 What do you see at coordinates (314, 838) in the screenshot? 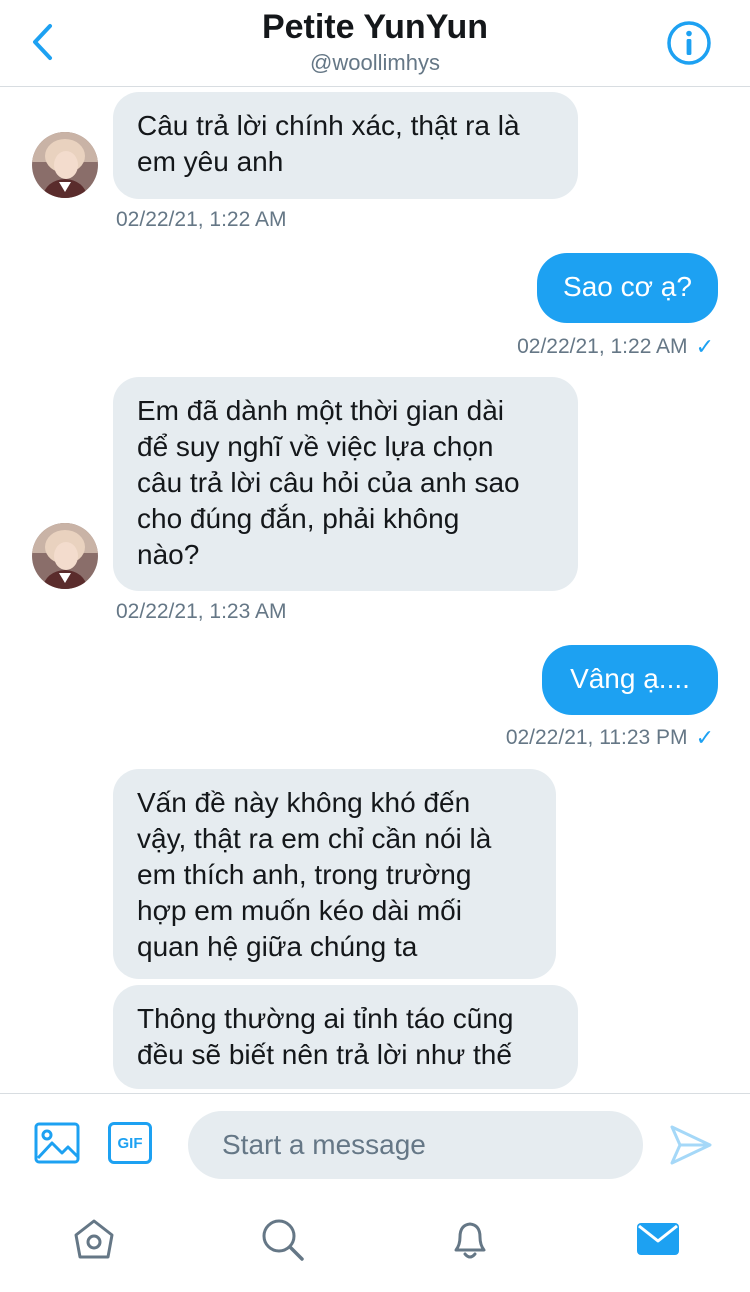
I see `message-line: vậy, thật ra em chỉ cần nói là` at bounding box center [314, 838].